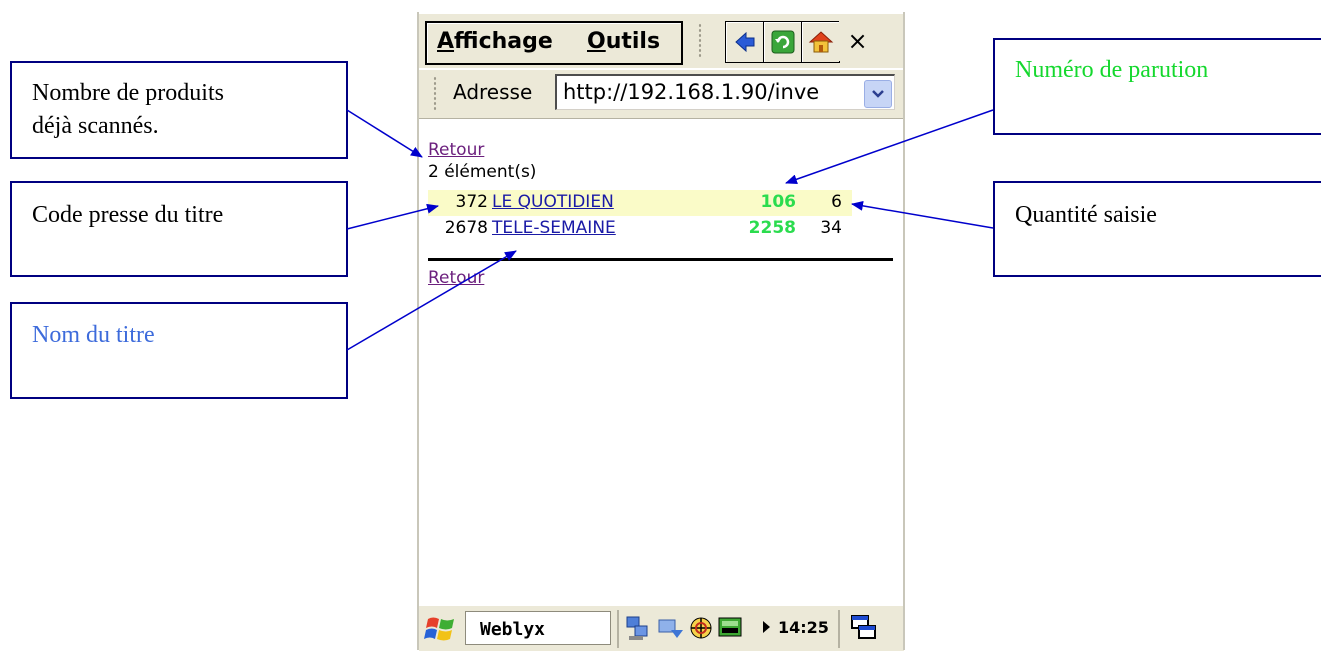 This screenshot has height=651, width=1321. I want to click on row-title: LE QUOTIDIEN, so click(553, 202).